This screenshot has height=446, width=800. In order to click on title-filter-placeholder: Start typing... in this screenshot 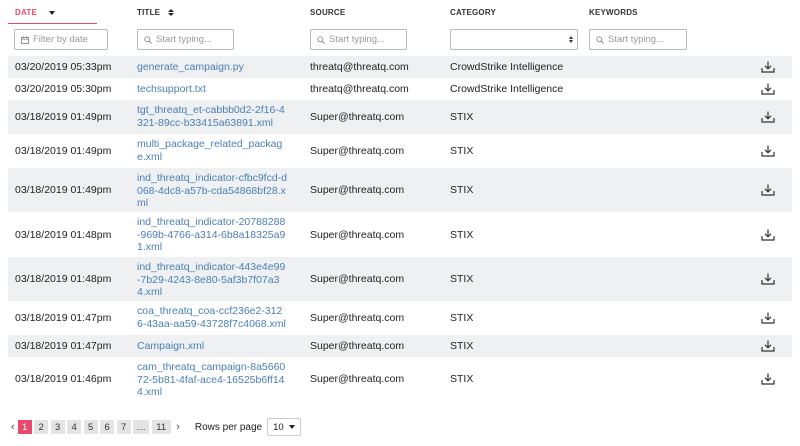, I will do `click(184, 39)`.